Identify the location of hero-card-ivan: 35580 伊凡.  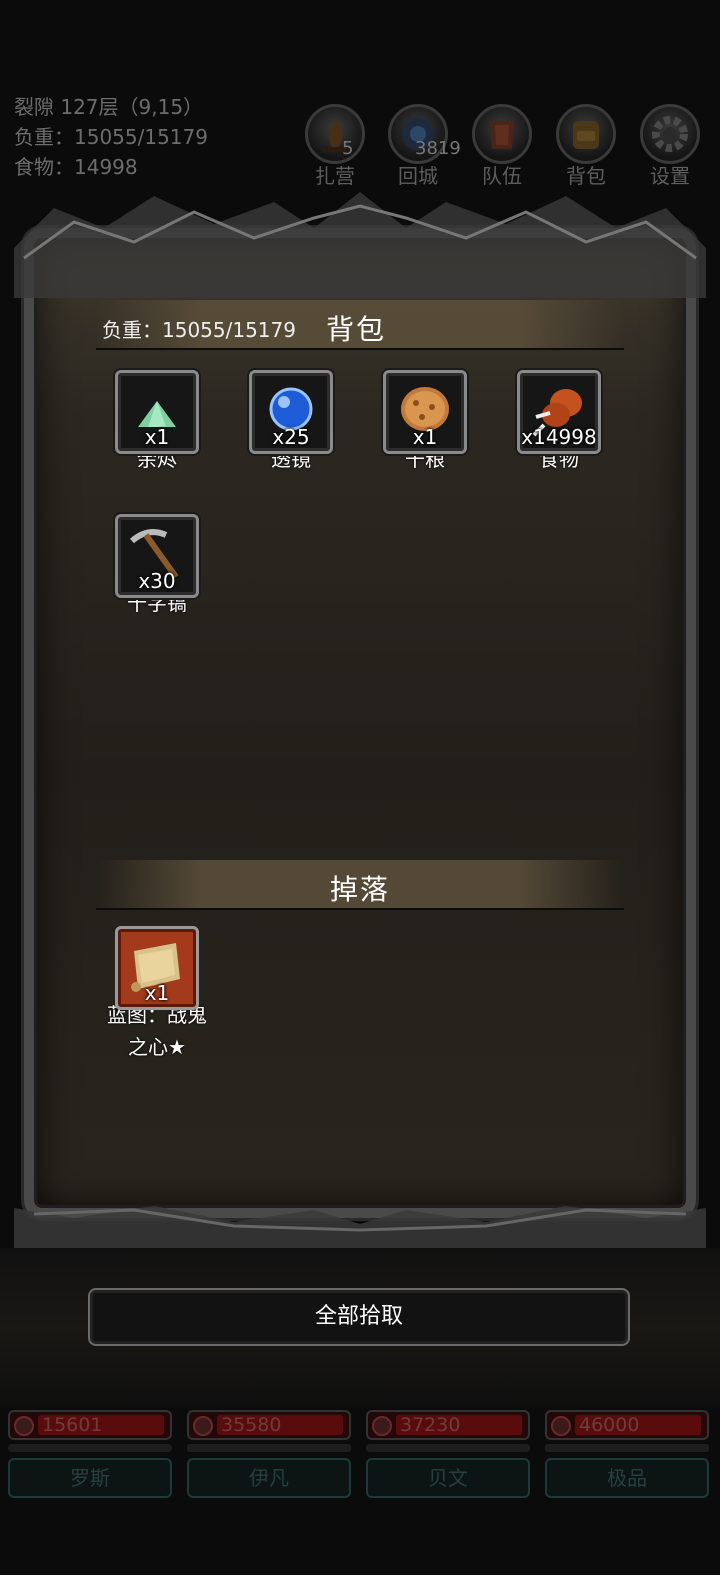
(269, 1454).